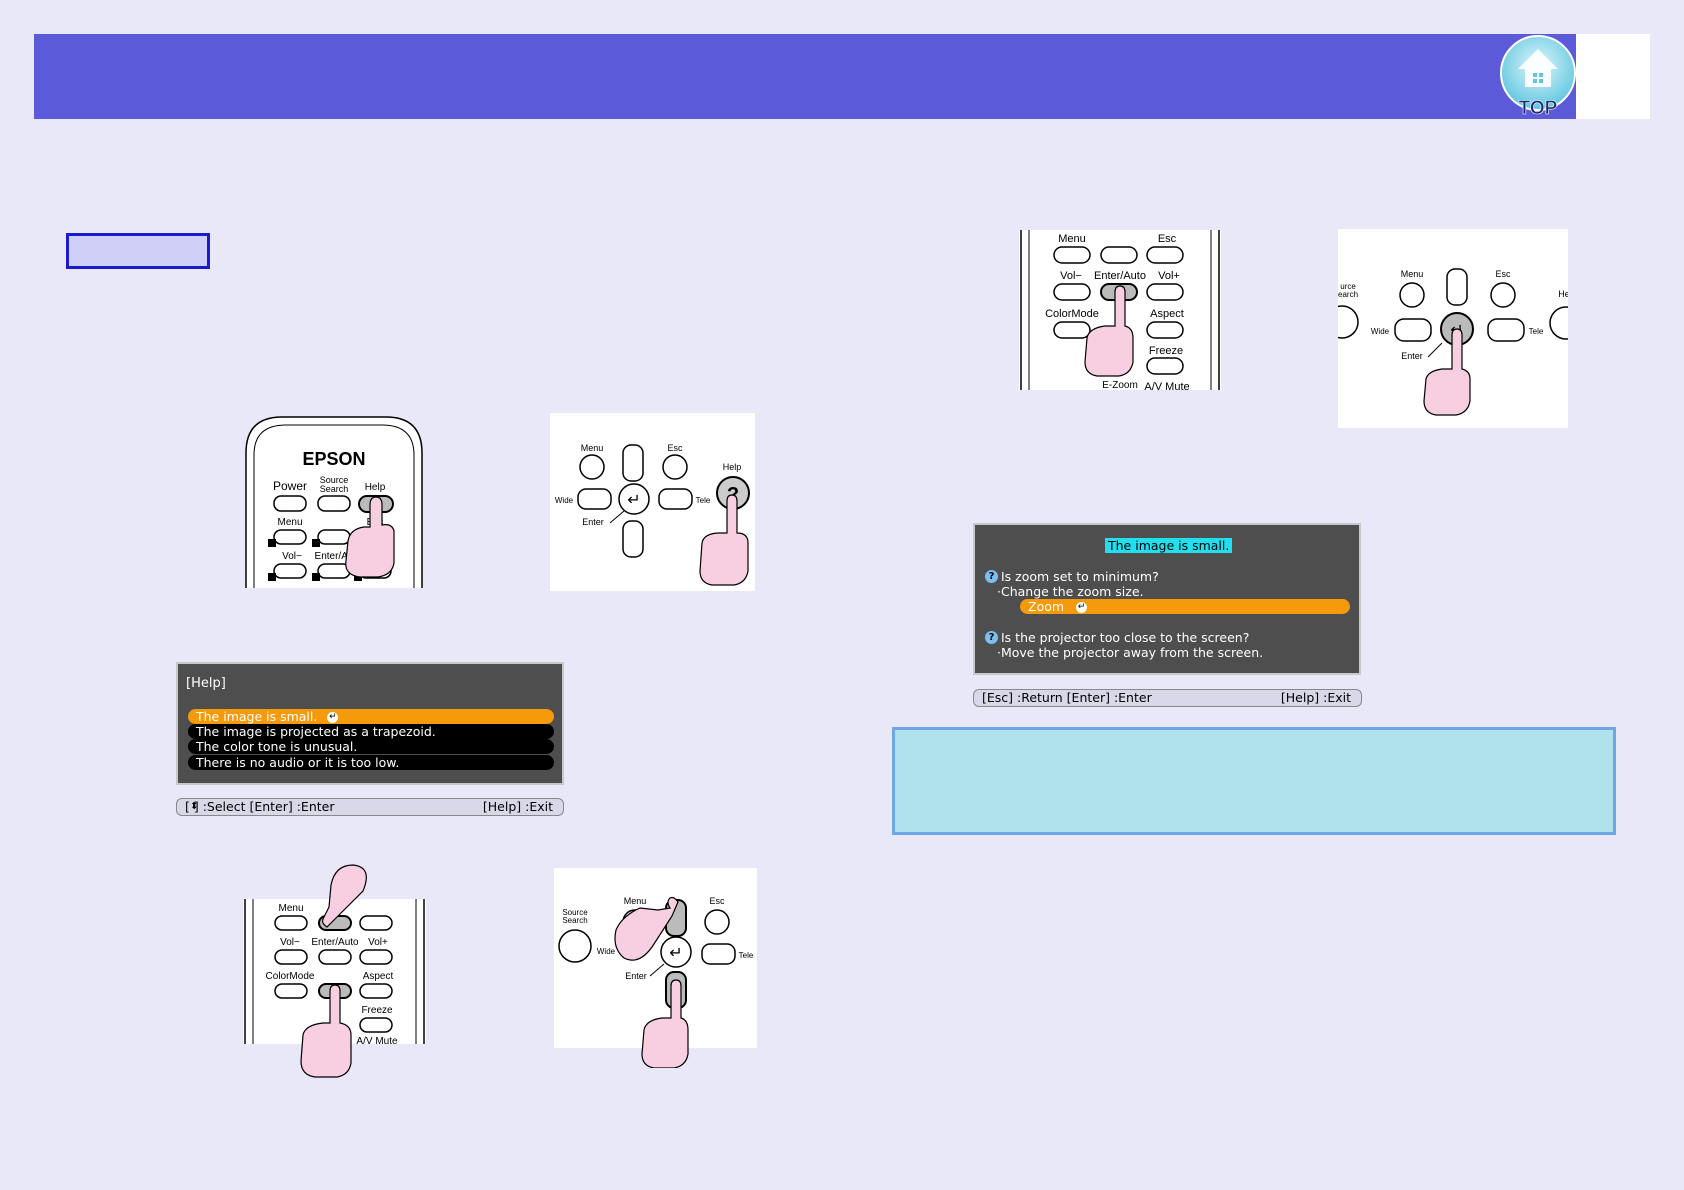 The height and width of the screenshot is (1190, 1684). Describe the element at coordinates (724, 540) in the screenshot. I see `pointing-hand-icon` at that location.